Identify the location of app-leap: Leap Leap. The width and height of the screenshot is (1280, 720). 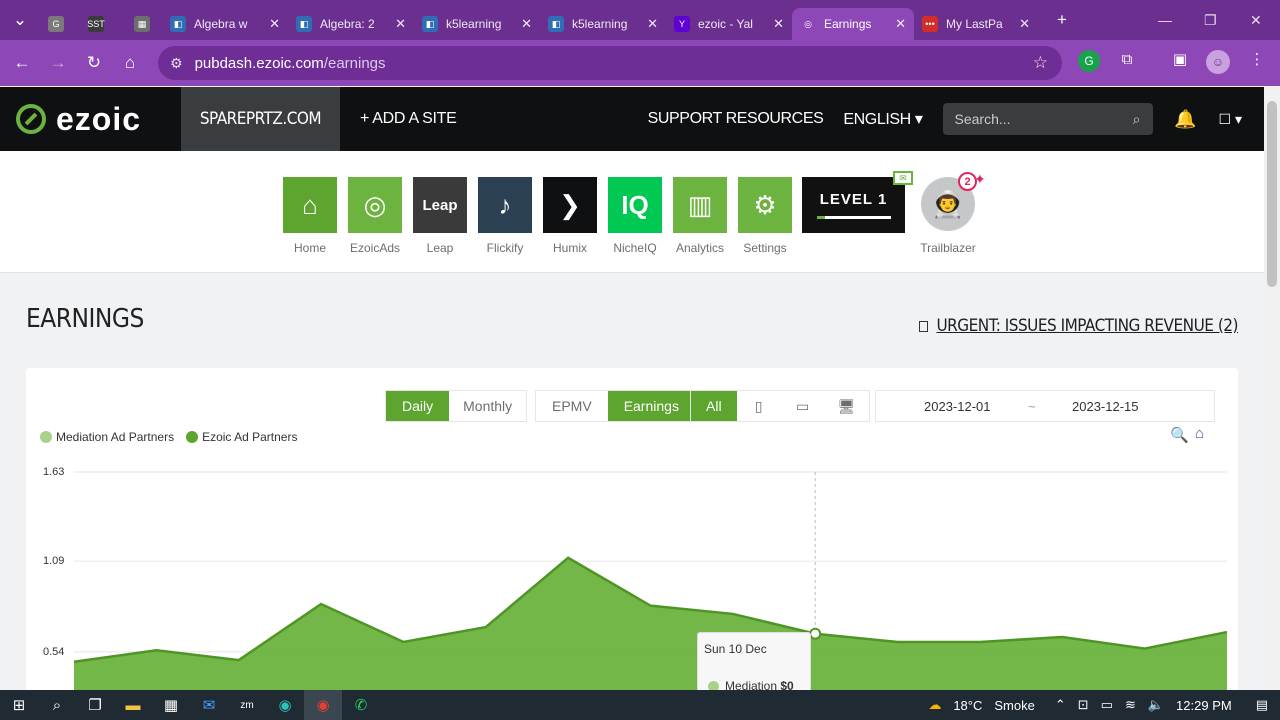
(440, 216).